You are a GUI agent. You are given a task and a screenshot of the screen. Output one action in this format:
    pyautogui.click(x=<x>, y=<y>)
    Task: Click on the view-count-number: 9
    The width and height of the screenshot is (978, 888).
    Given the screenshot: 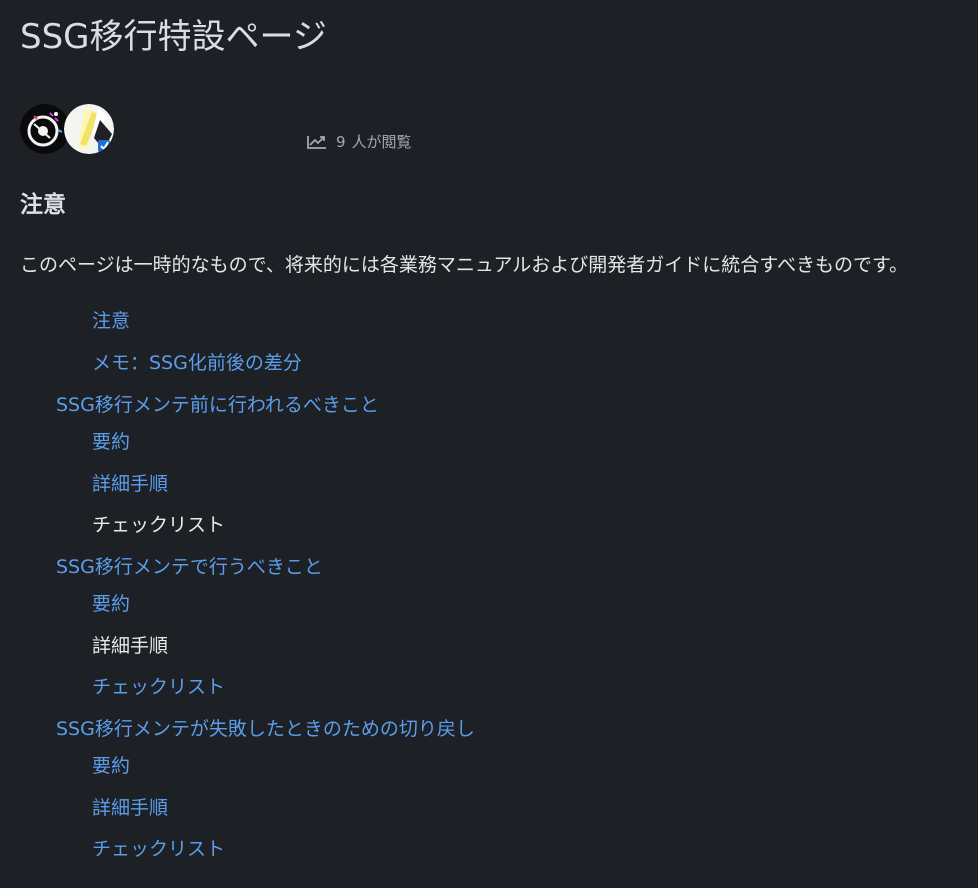 What is the action you would take?
    pyautogui.click(x=341, y=141)
    